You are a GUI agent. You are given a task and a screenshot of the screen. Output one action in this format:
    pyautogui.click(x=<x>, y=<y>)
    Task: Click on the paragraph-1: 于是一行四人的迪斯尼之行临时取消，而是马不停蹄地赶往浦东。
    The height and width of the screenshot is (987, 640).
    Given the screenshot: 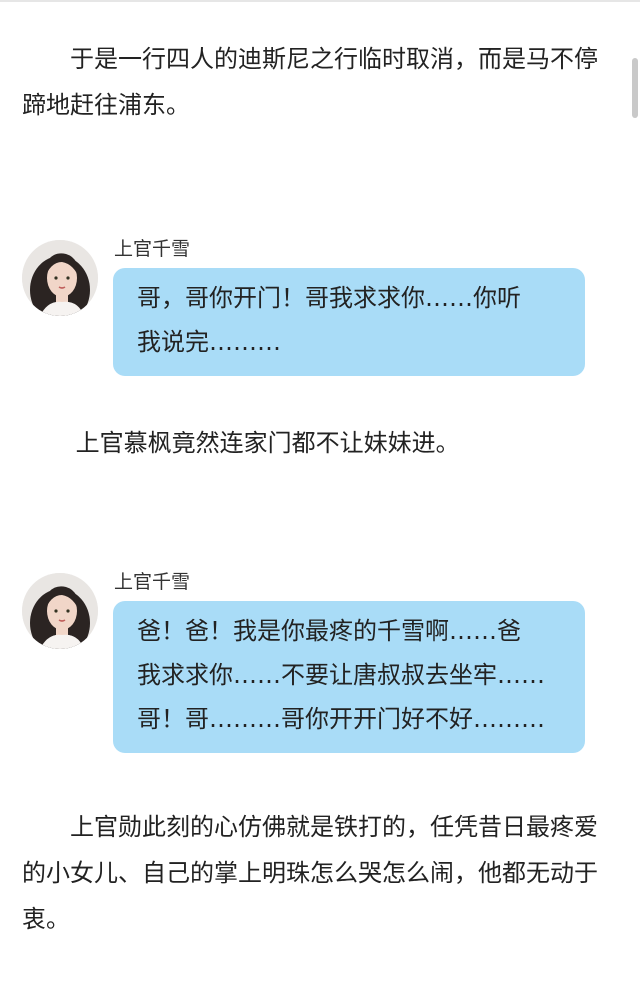 What is the action you would take?
    pyautogui.click(x=310, y=82)
    